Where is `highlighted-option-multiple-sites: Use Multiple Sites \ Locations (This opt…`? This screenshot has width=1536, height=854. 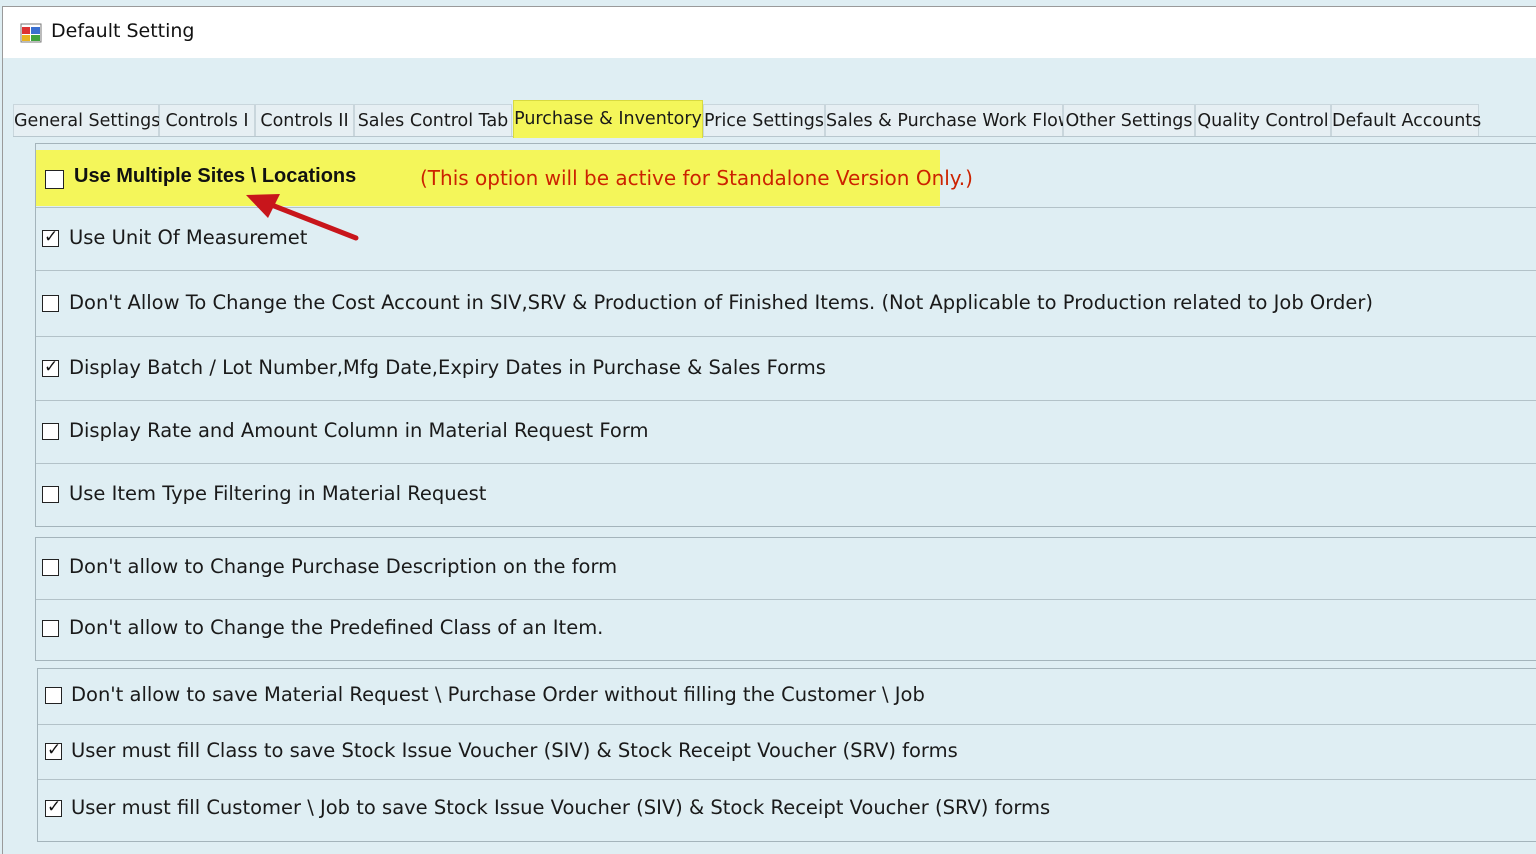
highlighted-option-multiple-sites: Use Multiple Sites \ Locations (This opt… is located at coordinates (504, 178).